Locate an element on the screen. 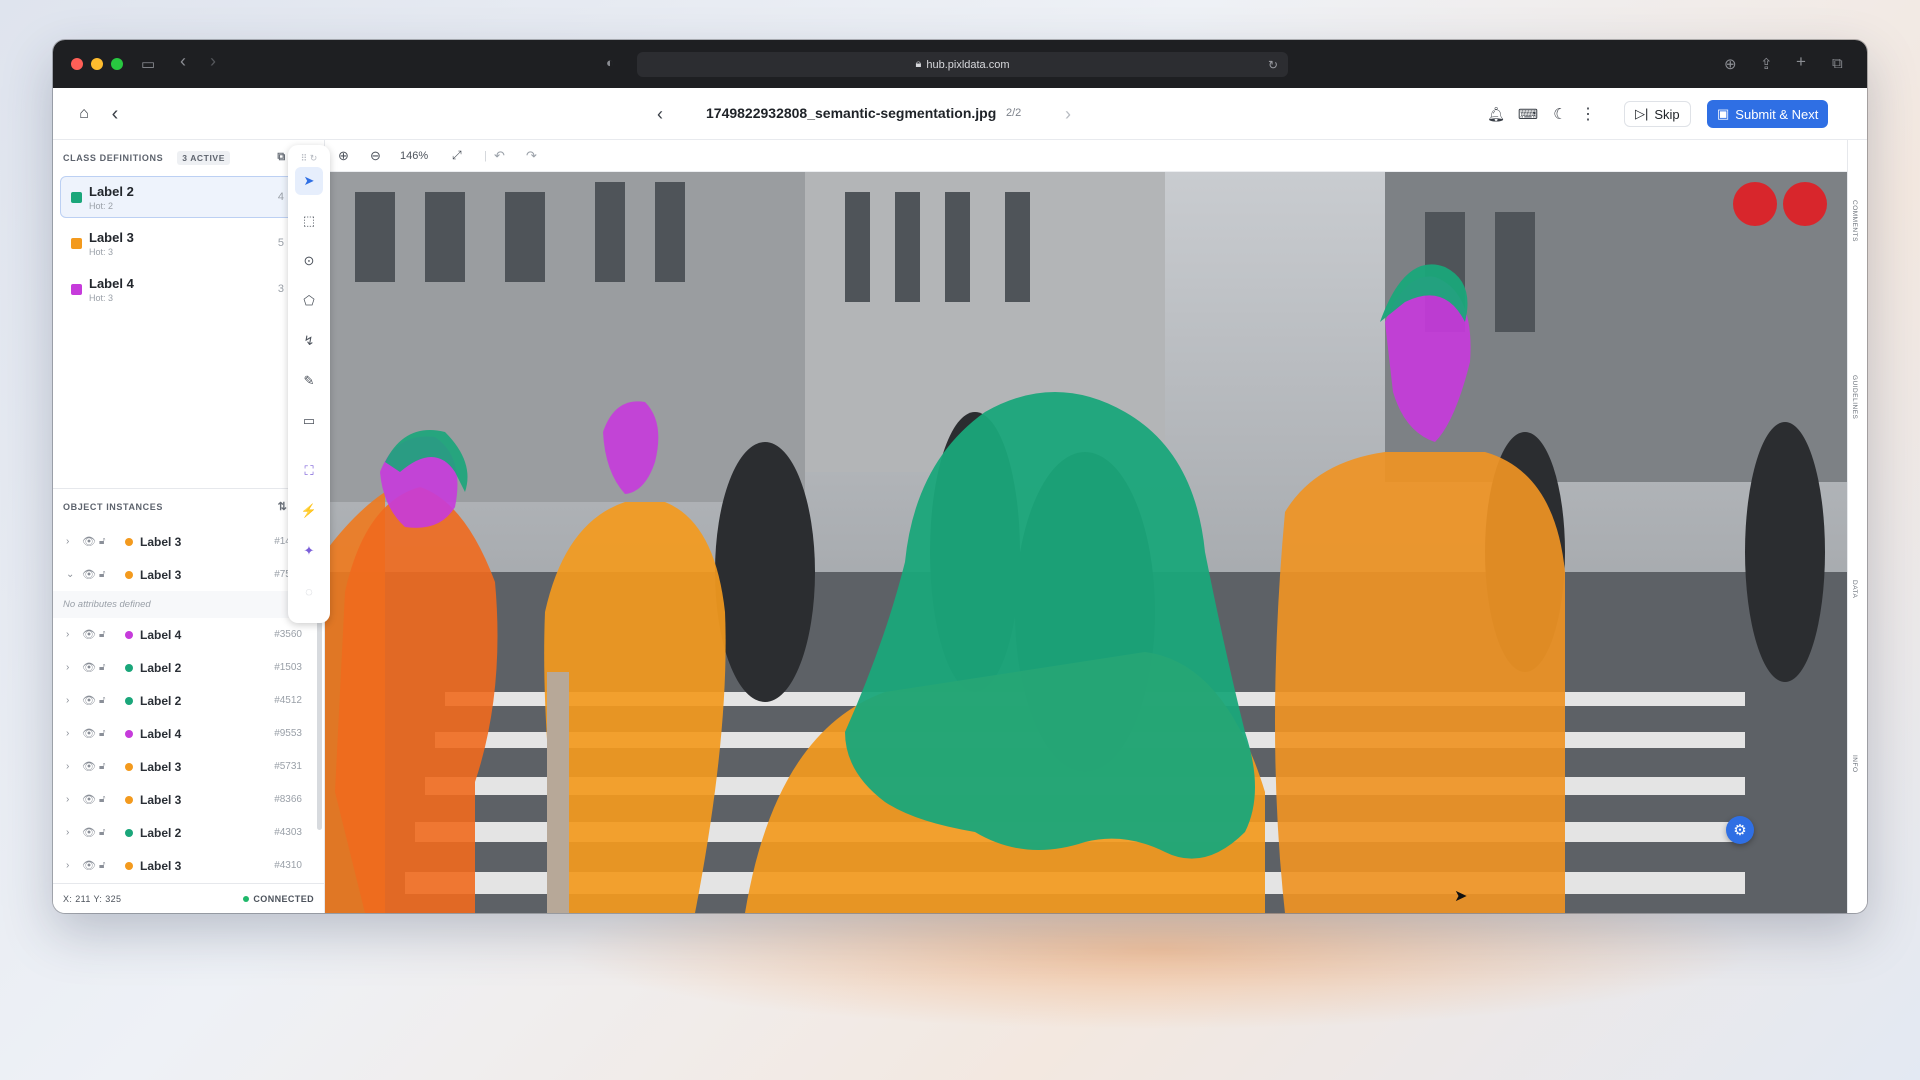  class-item: Label 4Hot: 33⋯ is located at coordinates (188, 289).